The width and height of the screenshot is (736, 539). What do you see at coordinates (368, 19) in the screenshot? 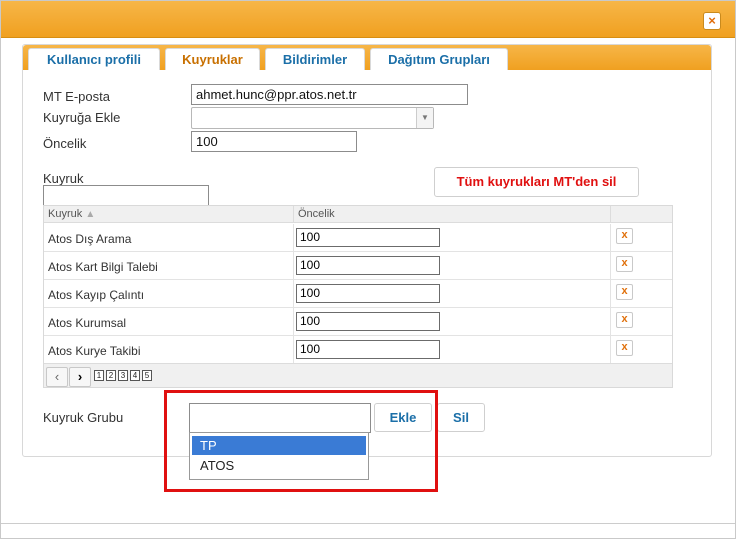
I see `dialog-titlebar: ×` at bounding box center [368, 19].